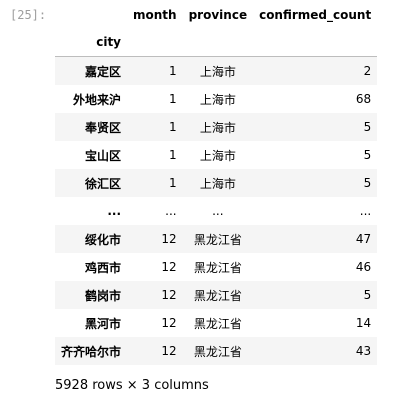 Image resolution: width=417 pixels, height=405 pixels. I want to click on cell-confirmed-count: 14, so click(363, 323).